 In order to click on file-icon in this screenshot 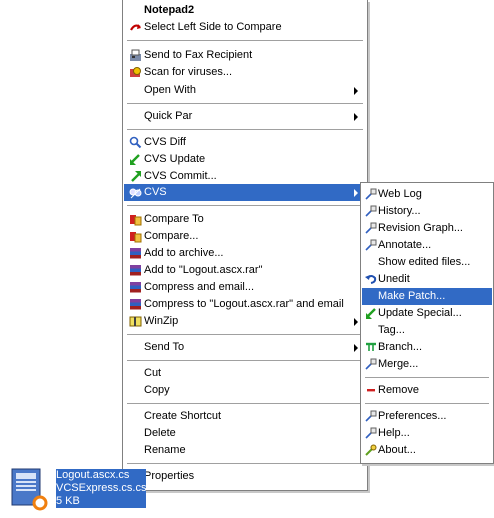, I will do `click(28, 489)`.